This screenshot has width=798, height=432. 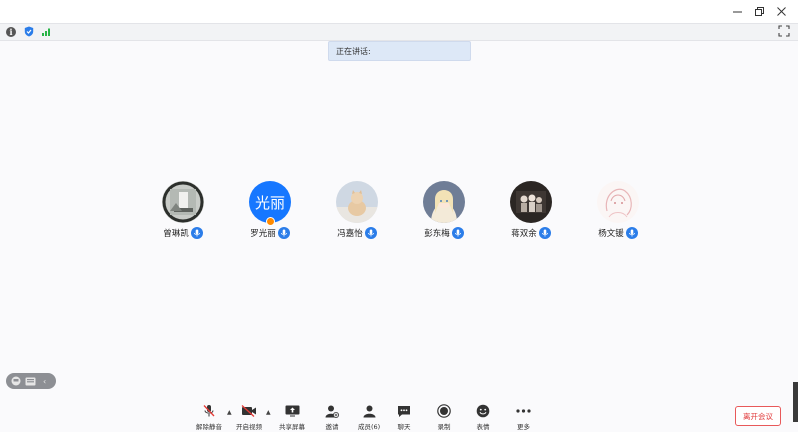 I want to click on camera-off-icon, so click(x=248, y=411).